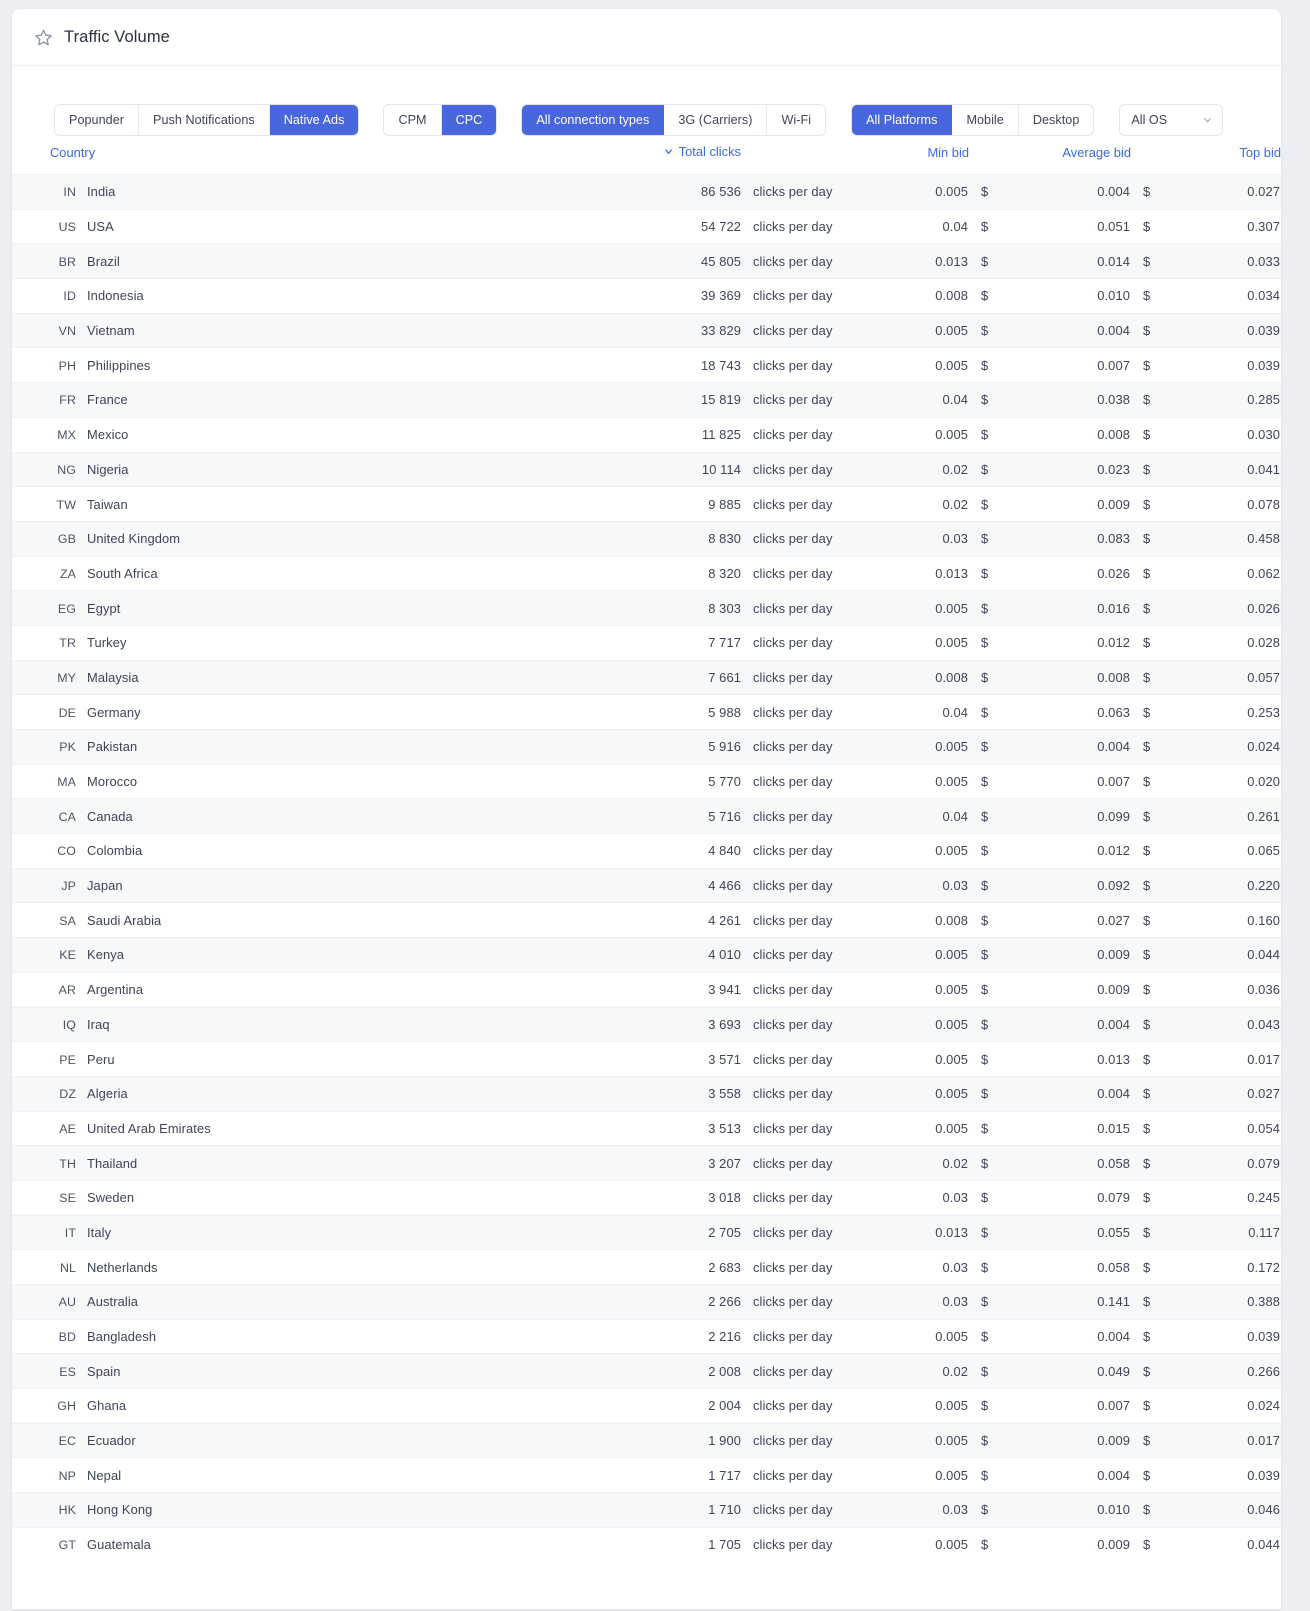 This screenshot has height=1611, width=1310. Describe the element at coordinates (111, 1441) in the screenshot. I see `country-name: Ecuador` at that location.